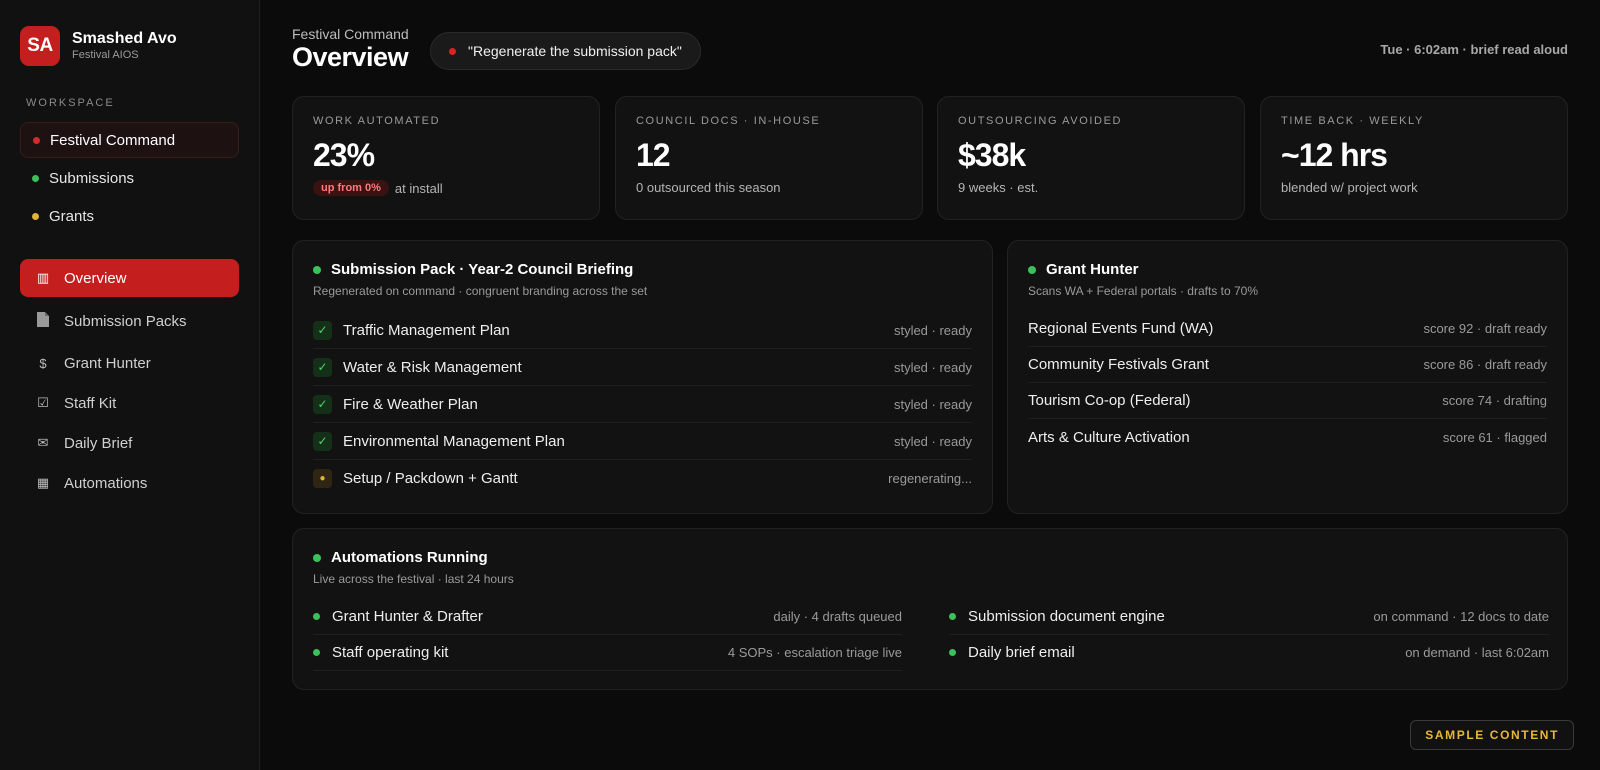 Image resolution: width=1600 pixels, height=770 pixels. What do you see at coordinates (43, 277) in the screenshot?
I see `grid-icon: ▥` at bounding box center [43, 277].